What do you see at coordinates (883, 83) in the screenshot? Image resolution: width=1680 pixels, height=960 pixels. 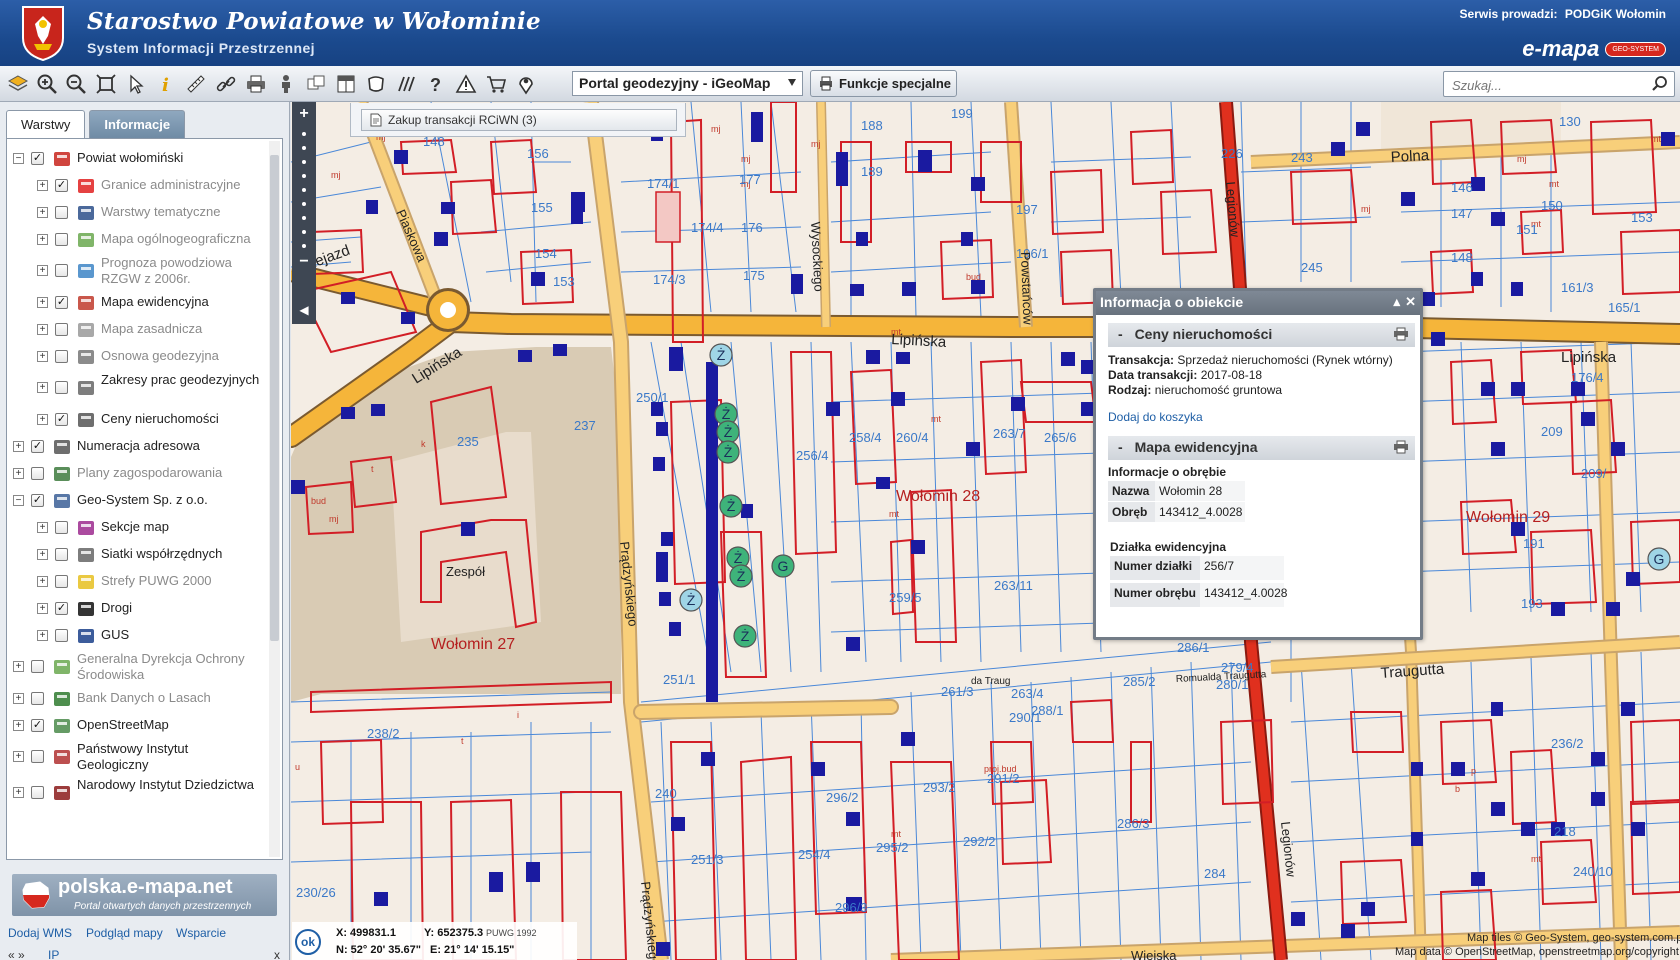 I see `special-functions-button: Funkcje specjalne` at bounding box center [883, 83].